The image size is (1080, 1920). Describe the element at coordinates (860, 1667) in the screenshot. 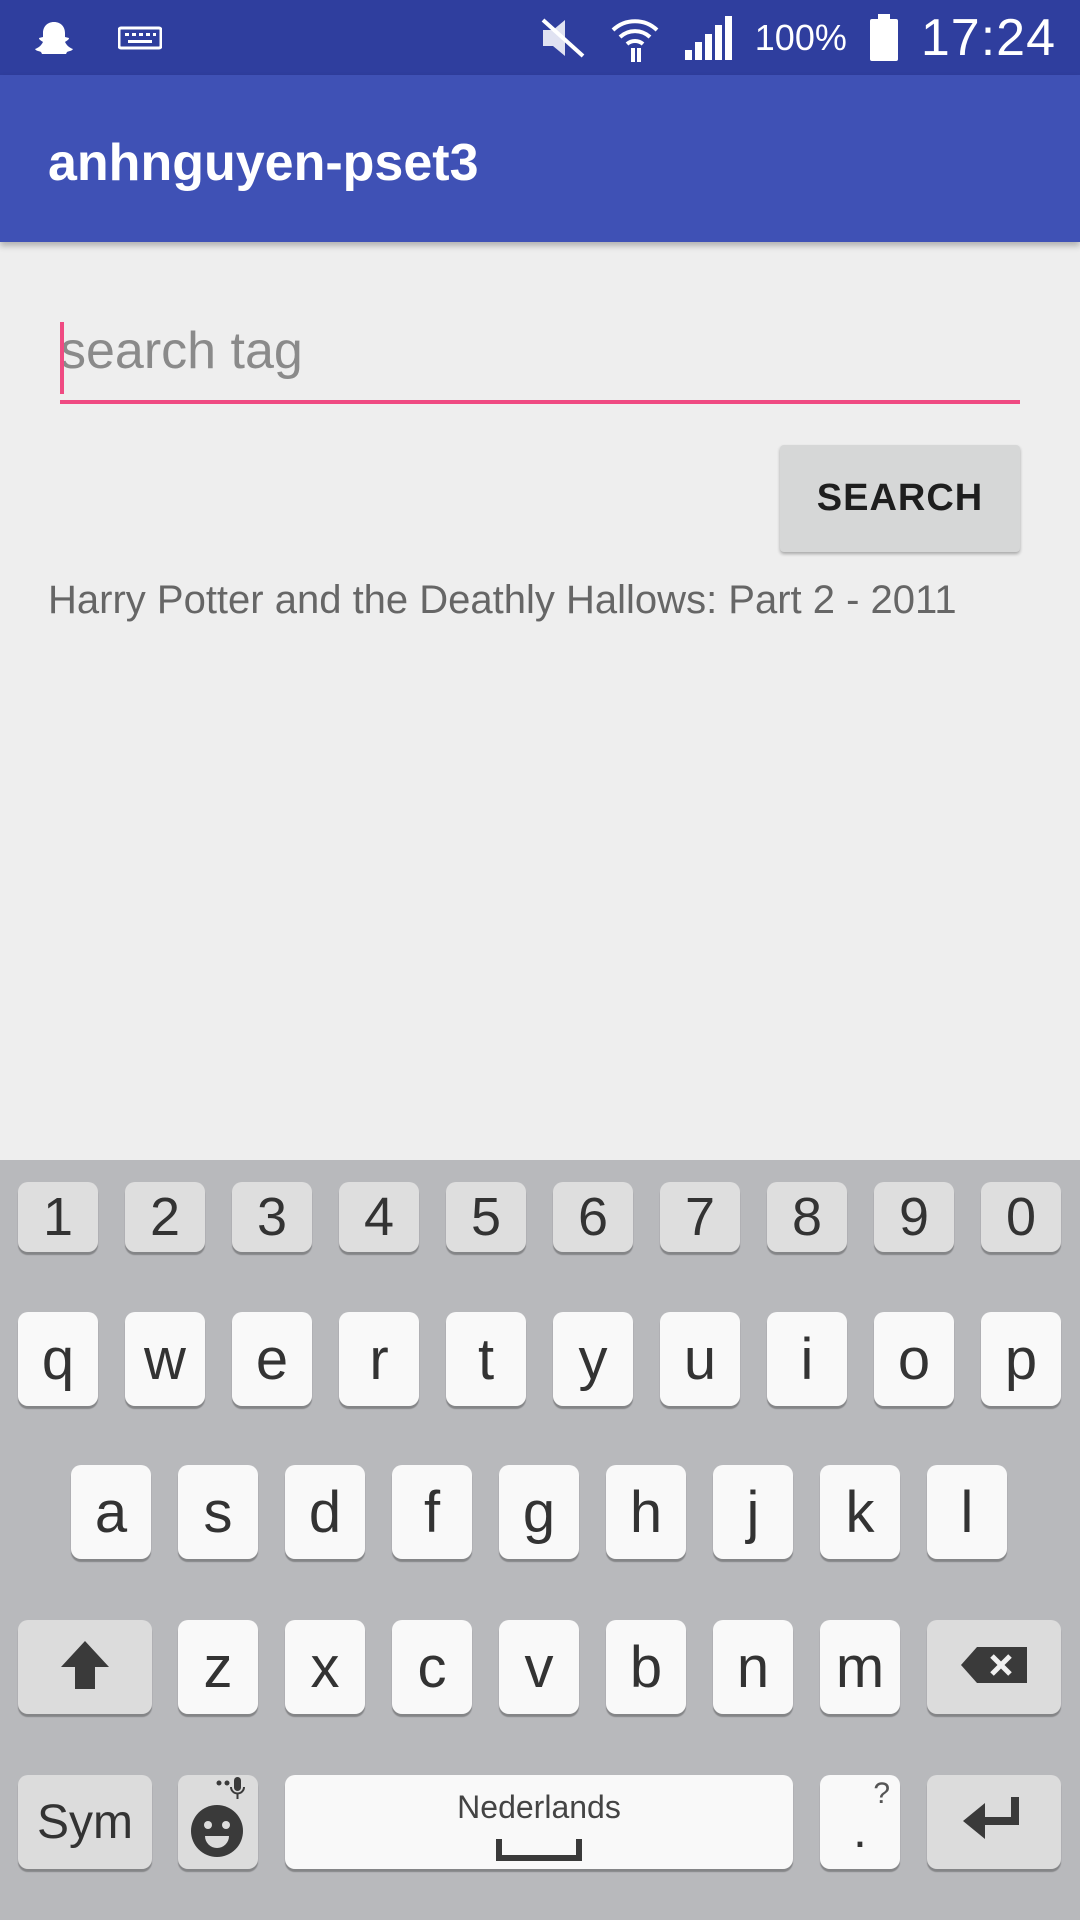

I see `key-m: m` at that location.